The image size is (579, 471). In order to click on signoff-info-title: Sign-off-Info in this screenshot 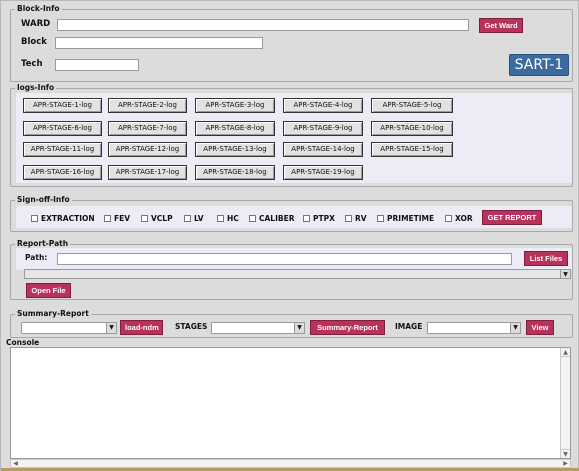, I will do `click(43, 200)`.